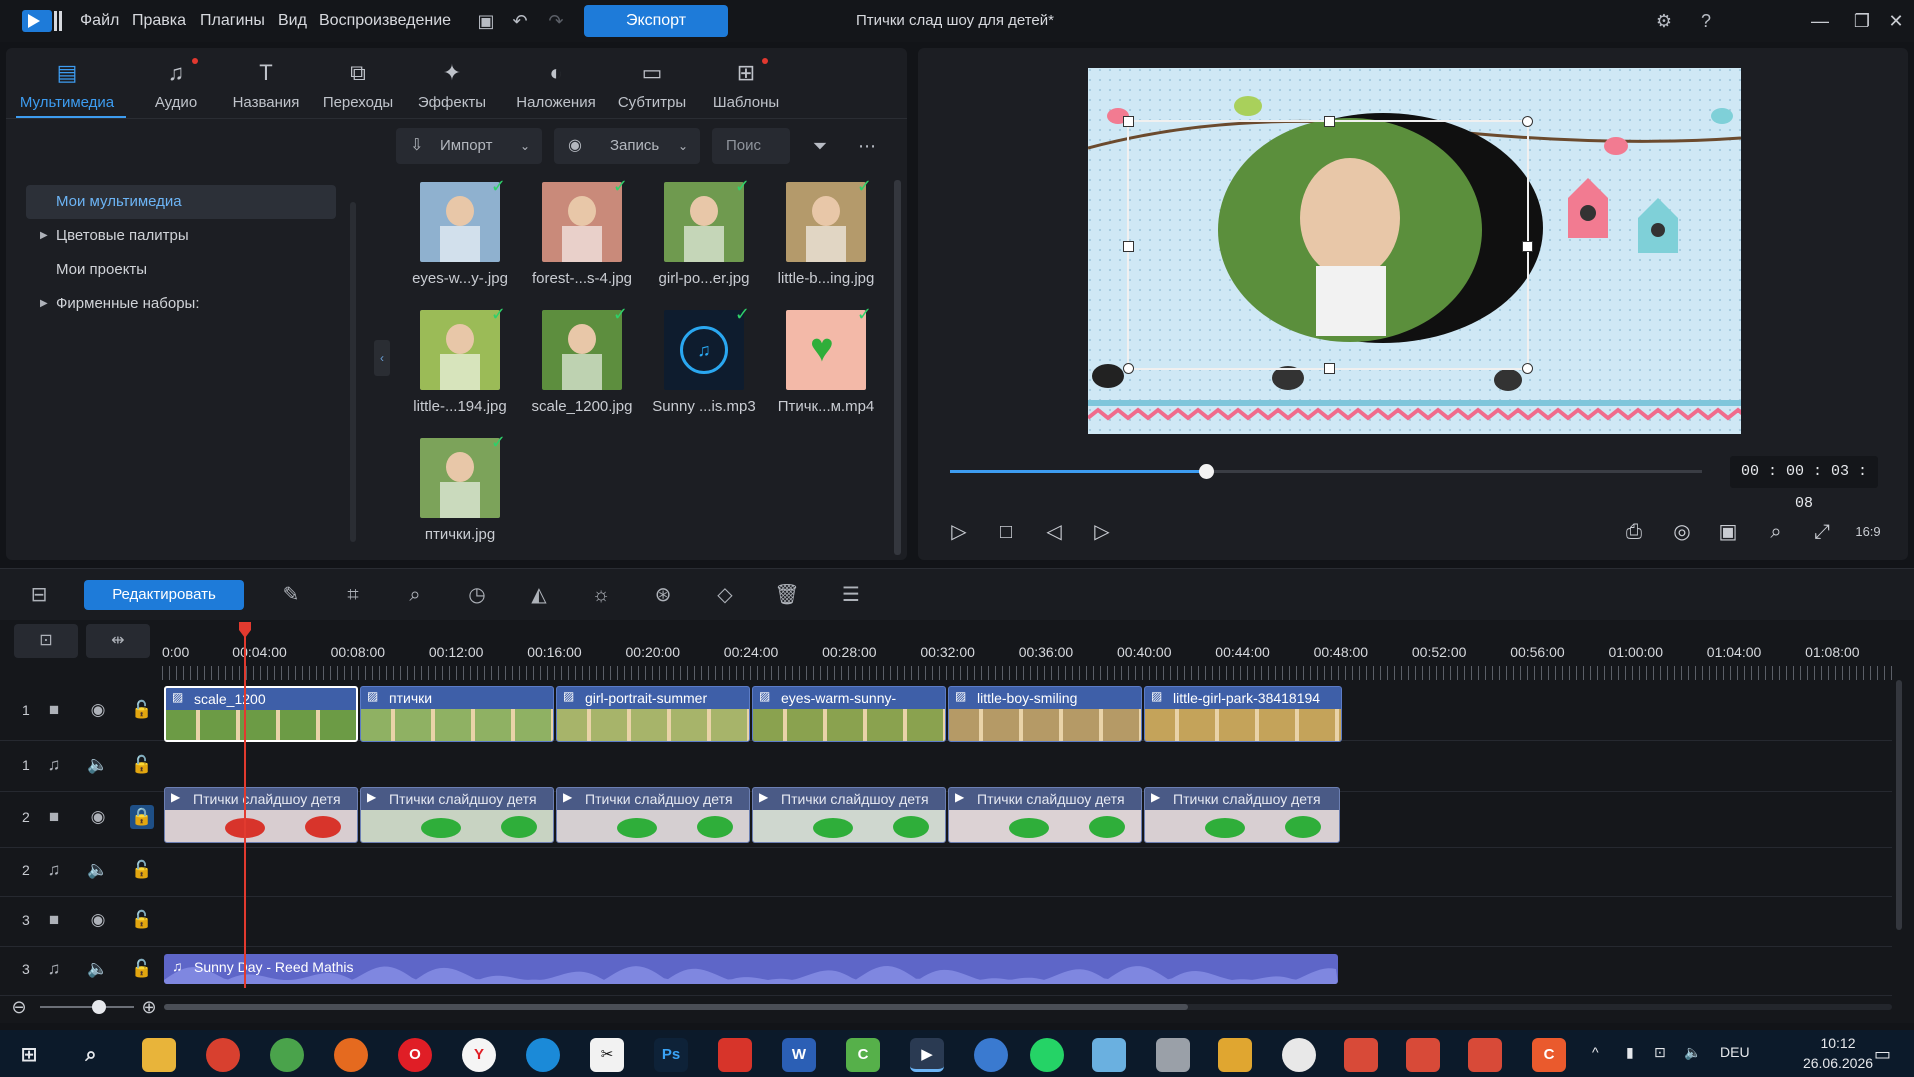 Image resolution: width=1914 pixels, height=1077 pixels. Describe the element at coordinates (460, 365) in the screenshot. I see `media-thumbnail: ✓ little-...194.jpg` at that location.